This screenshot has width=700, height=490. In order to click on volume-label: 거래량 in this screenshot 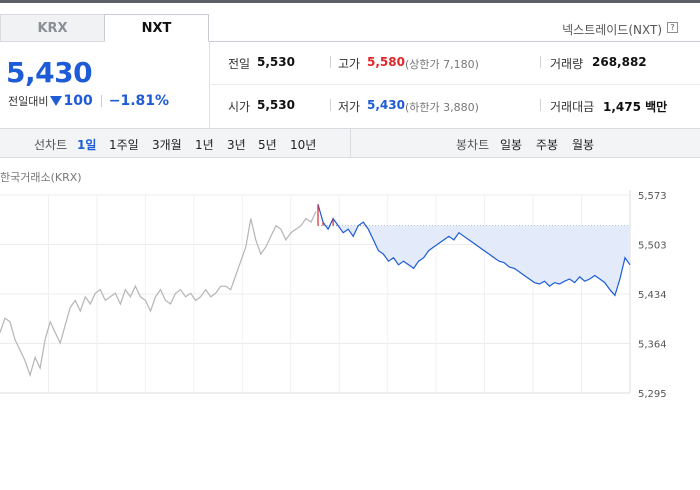, I will do `click(567, 64)`.